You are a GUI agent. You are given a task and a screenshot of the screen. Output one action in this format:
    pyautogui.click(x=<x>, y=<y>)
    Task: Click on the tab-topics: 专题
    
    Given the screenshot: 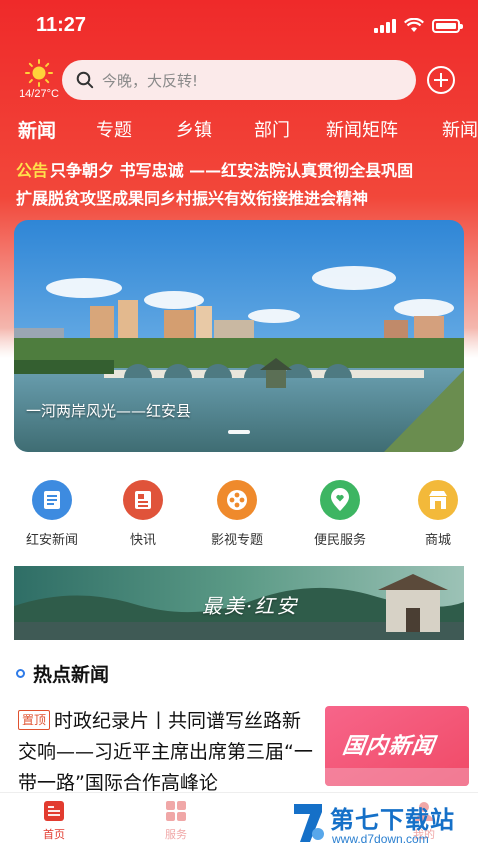 What is the action you would take?
    pyautogui.click(x=114, y=129)
    